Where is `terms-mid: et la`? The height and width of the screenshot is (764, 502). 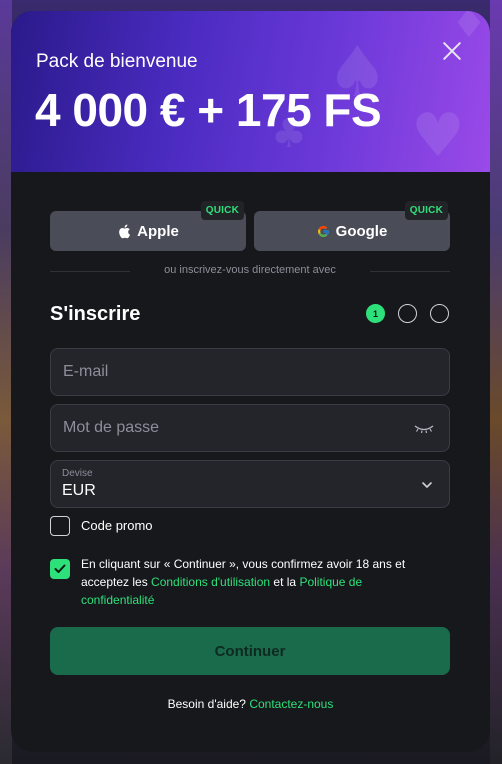 terms-mid: et la is located at coordinates (285, 582).